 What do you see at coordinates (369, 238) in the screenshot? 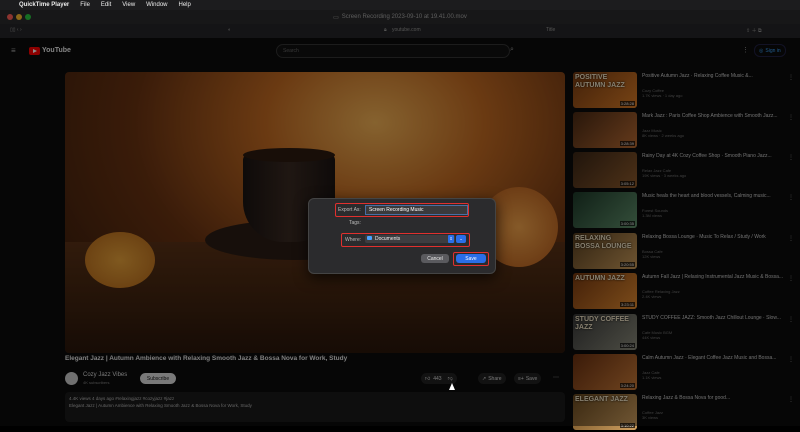
I see `folder-icon` at bounding box center [369, 238].